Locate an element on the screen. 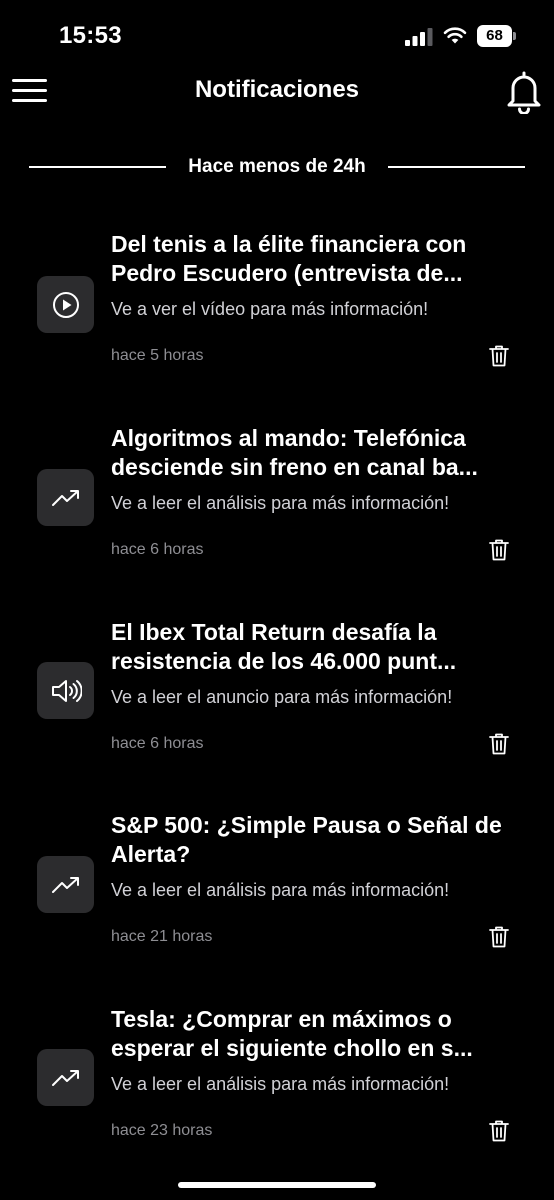  bell-icon is located at coordinates (524, 92).